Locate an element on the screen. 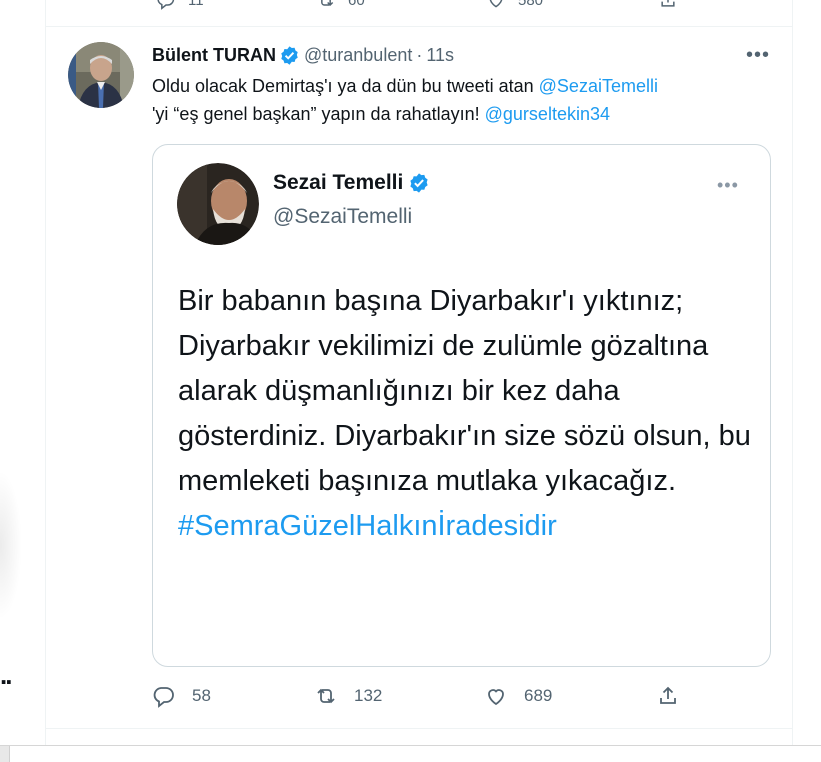 The width and height of the screenshot is (821, 762). previous-retweet-button: 60 is located at coordinates (340, 5).